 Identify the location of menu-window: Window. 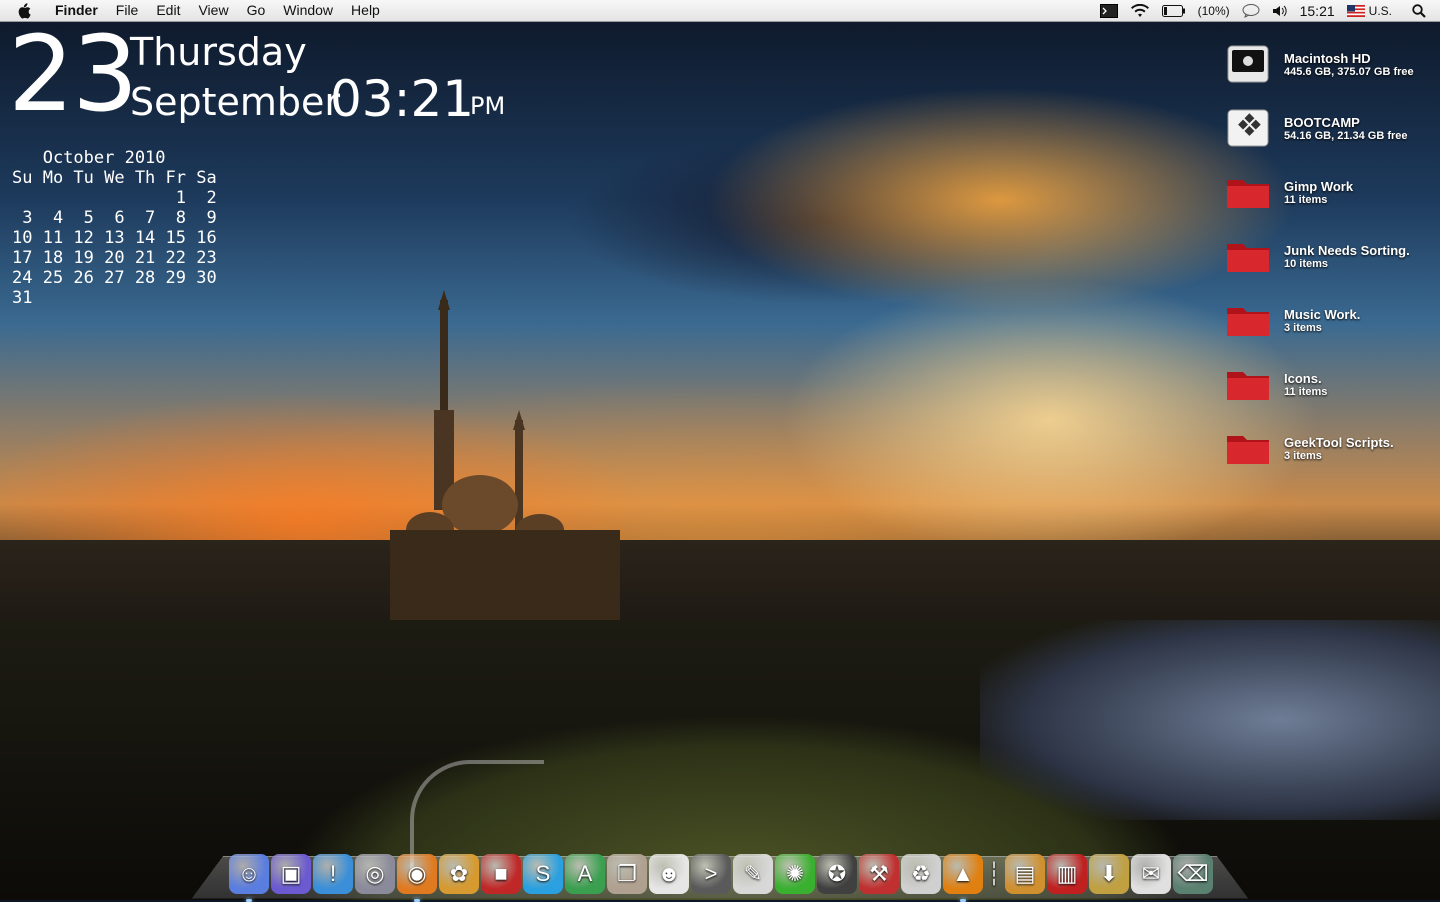
(308, 10).